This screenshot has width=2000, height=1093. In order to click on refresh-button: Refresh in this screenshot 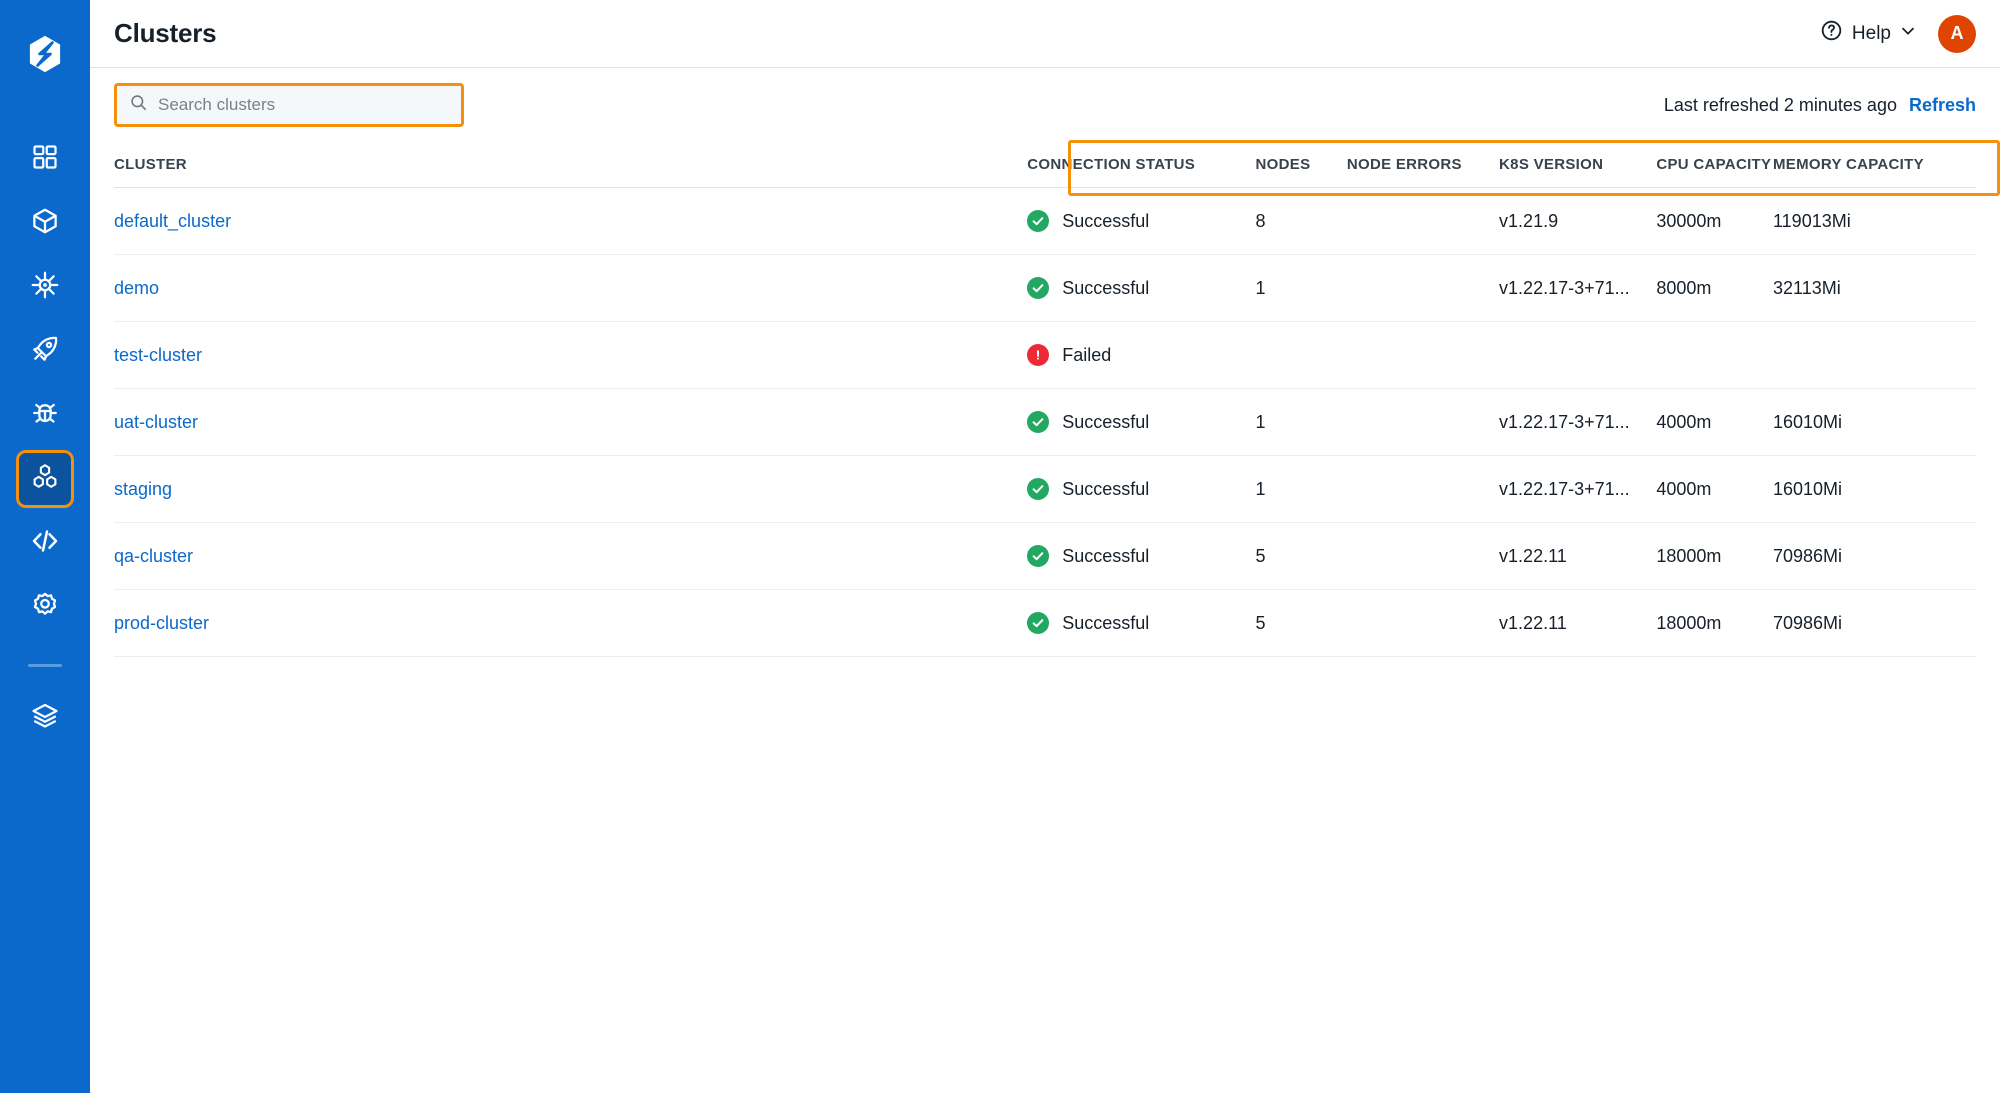, I will do `click(1942, 105)`.